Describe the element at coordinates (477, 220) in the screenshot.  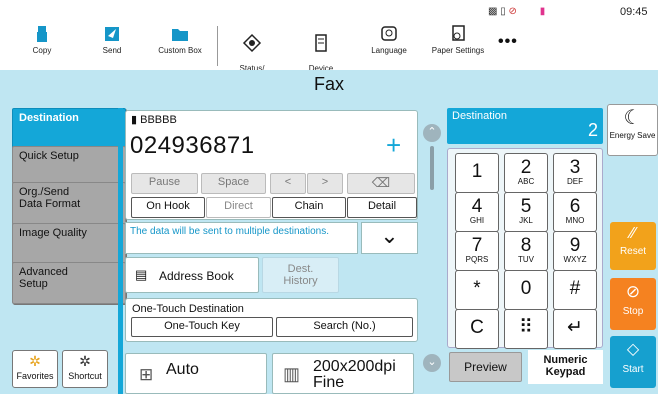
I see `key-letters: GHI` at that location.